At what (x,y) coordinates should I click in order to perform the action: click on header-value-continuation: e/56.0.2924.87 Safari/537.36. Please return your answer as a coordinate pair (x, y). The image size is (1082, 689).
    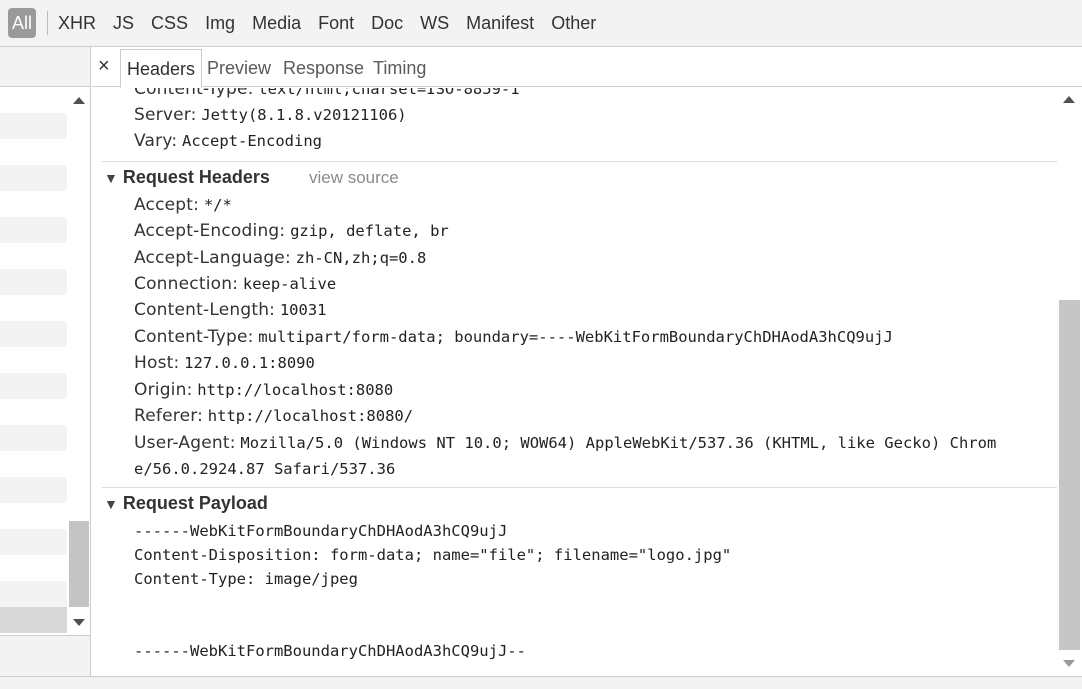
    Looking at the image, I should click on (265, 469).